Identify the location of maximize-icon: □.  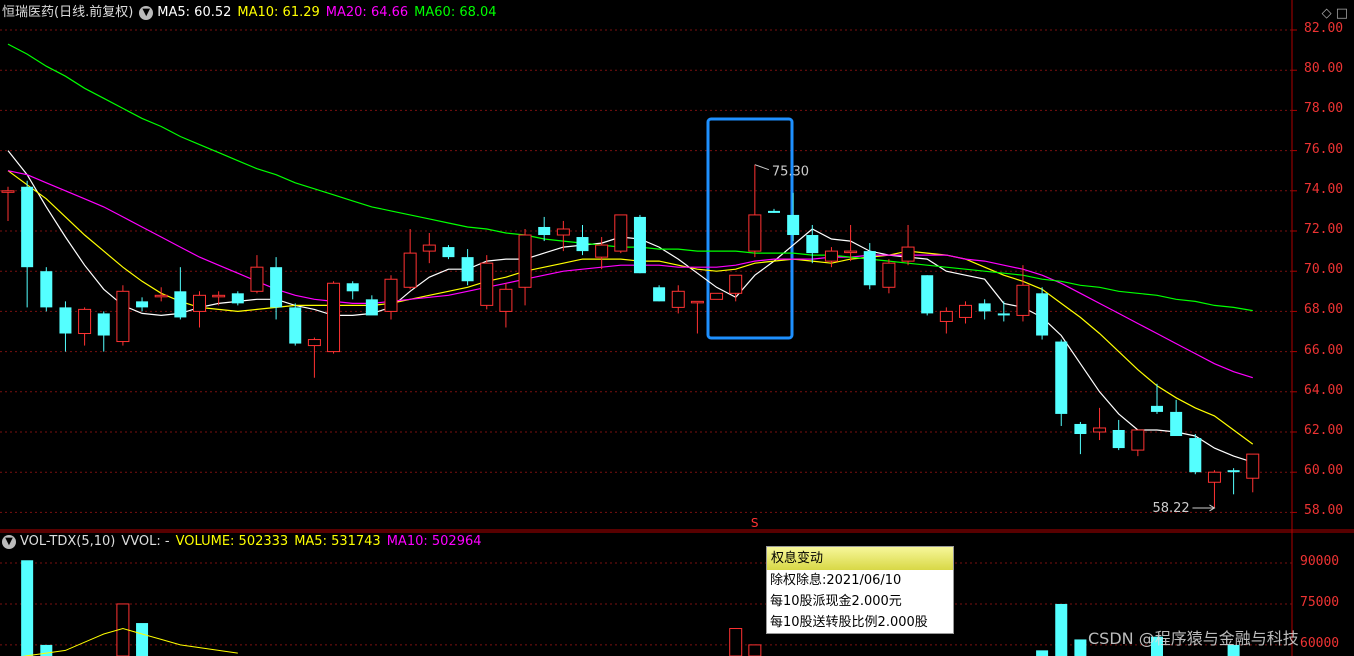
(1342, 13).